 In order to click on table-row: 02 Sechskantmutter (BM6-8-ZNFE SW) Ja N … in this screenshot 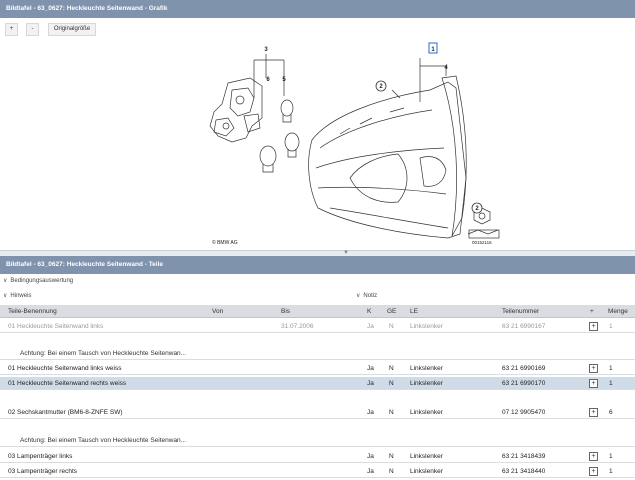, I will do `click(317, 412)`.